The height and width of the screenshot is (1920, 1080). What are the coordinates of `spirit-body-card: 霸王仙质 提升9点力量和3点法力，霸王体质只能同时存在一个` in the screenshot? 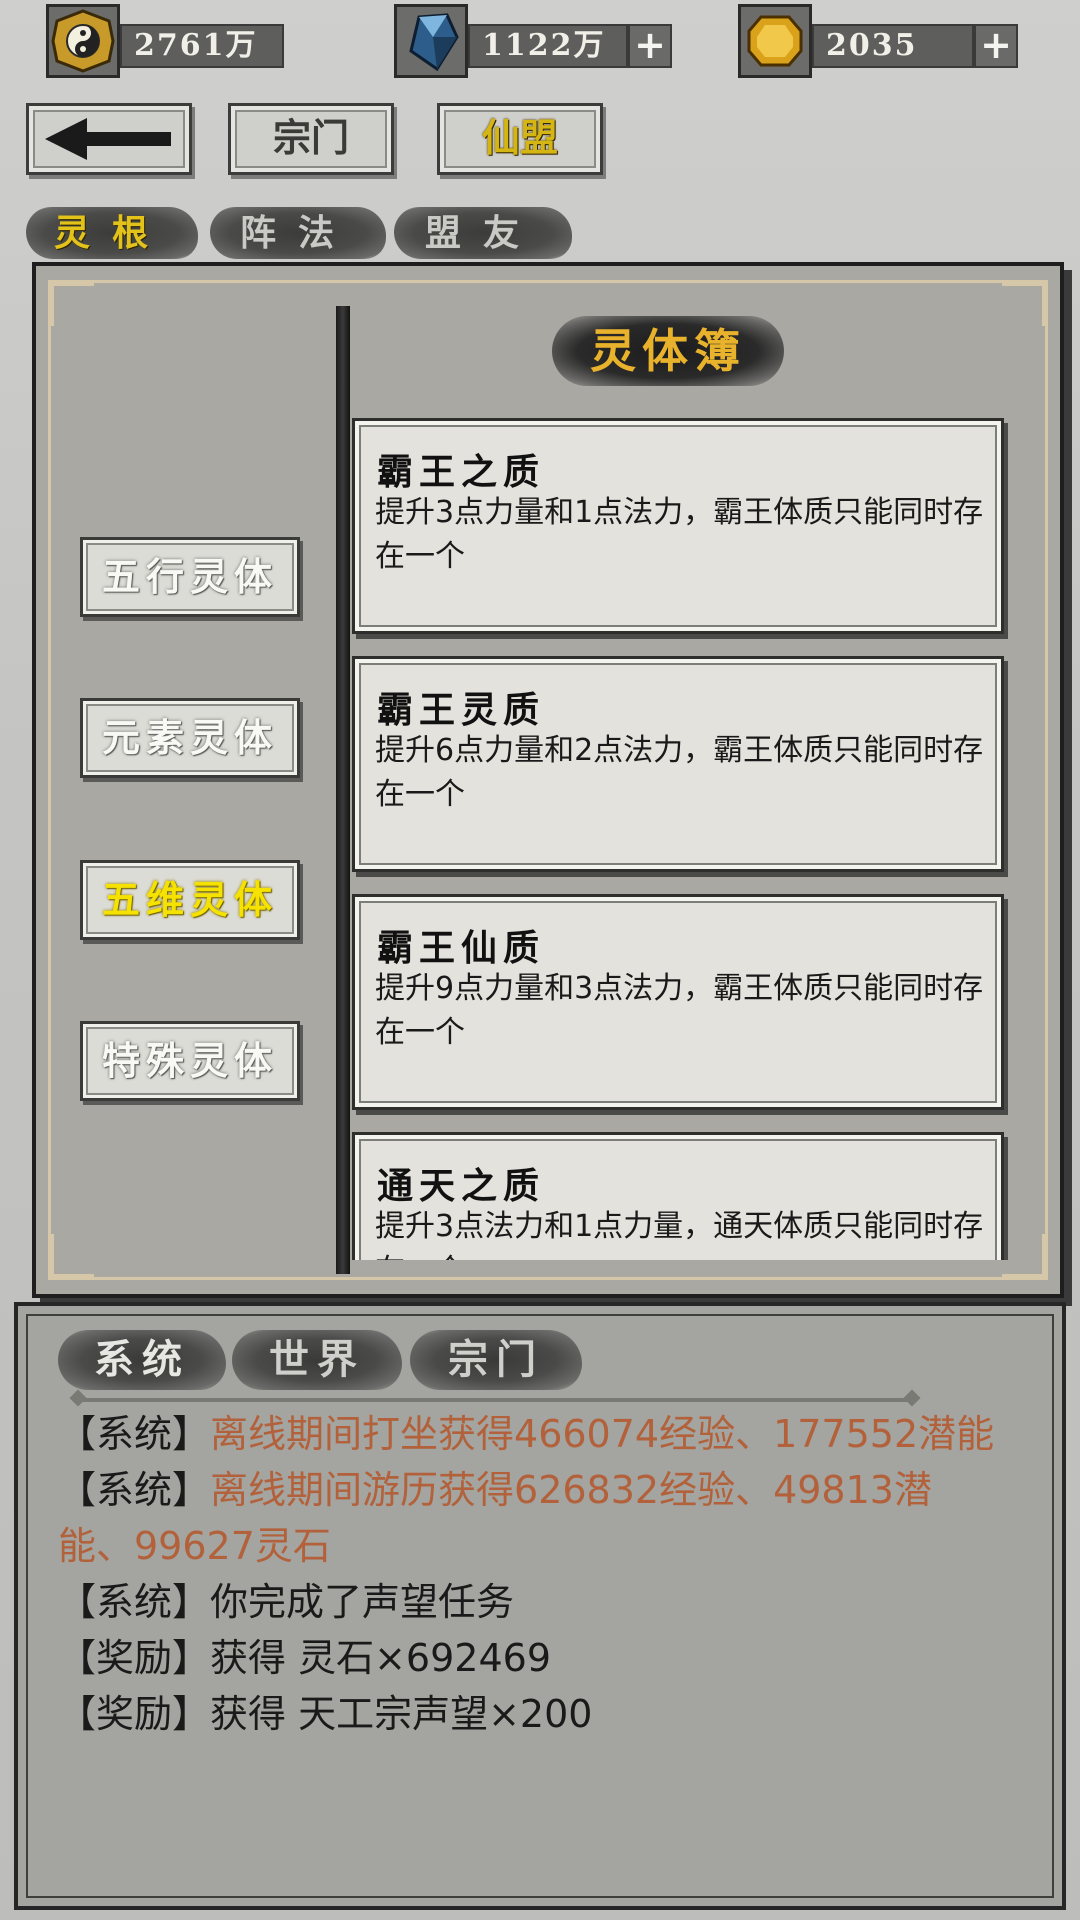 It's located at (678, 1002).